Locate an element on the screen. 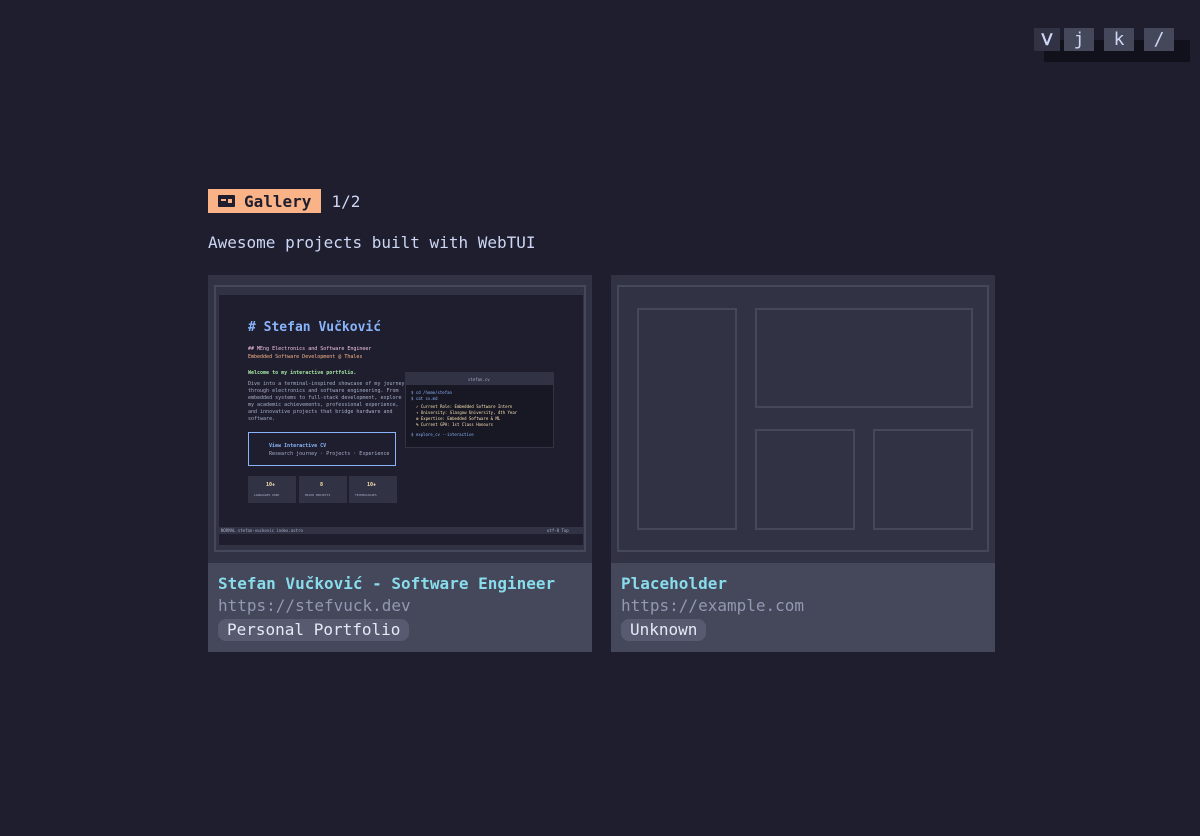 The height and width of the screenshot is (836, 1200). preview-stat: 8 MAJOR PROJECTS is located at coordinates (323, 489).